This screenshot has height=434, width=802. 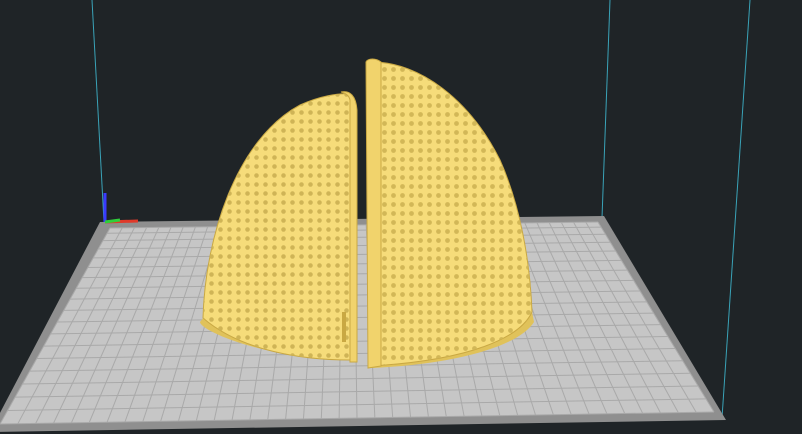 What do you see at coordinates (121, 208) in the screenshot?
I see `axes-gizmo` at bounding box center [121, 208].